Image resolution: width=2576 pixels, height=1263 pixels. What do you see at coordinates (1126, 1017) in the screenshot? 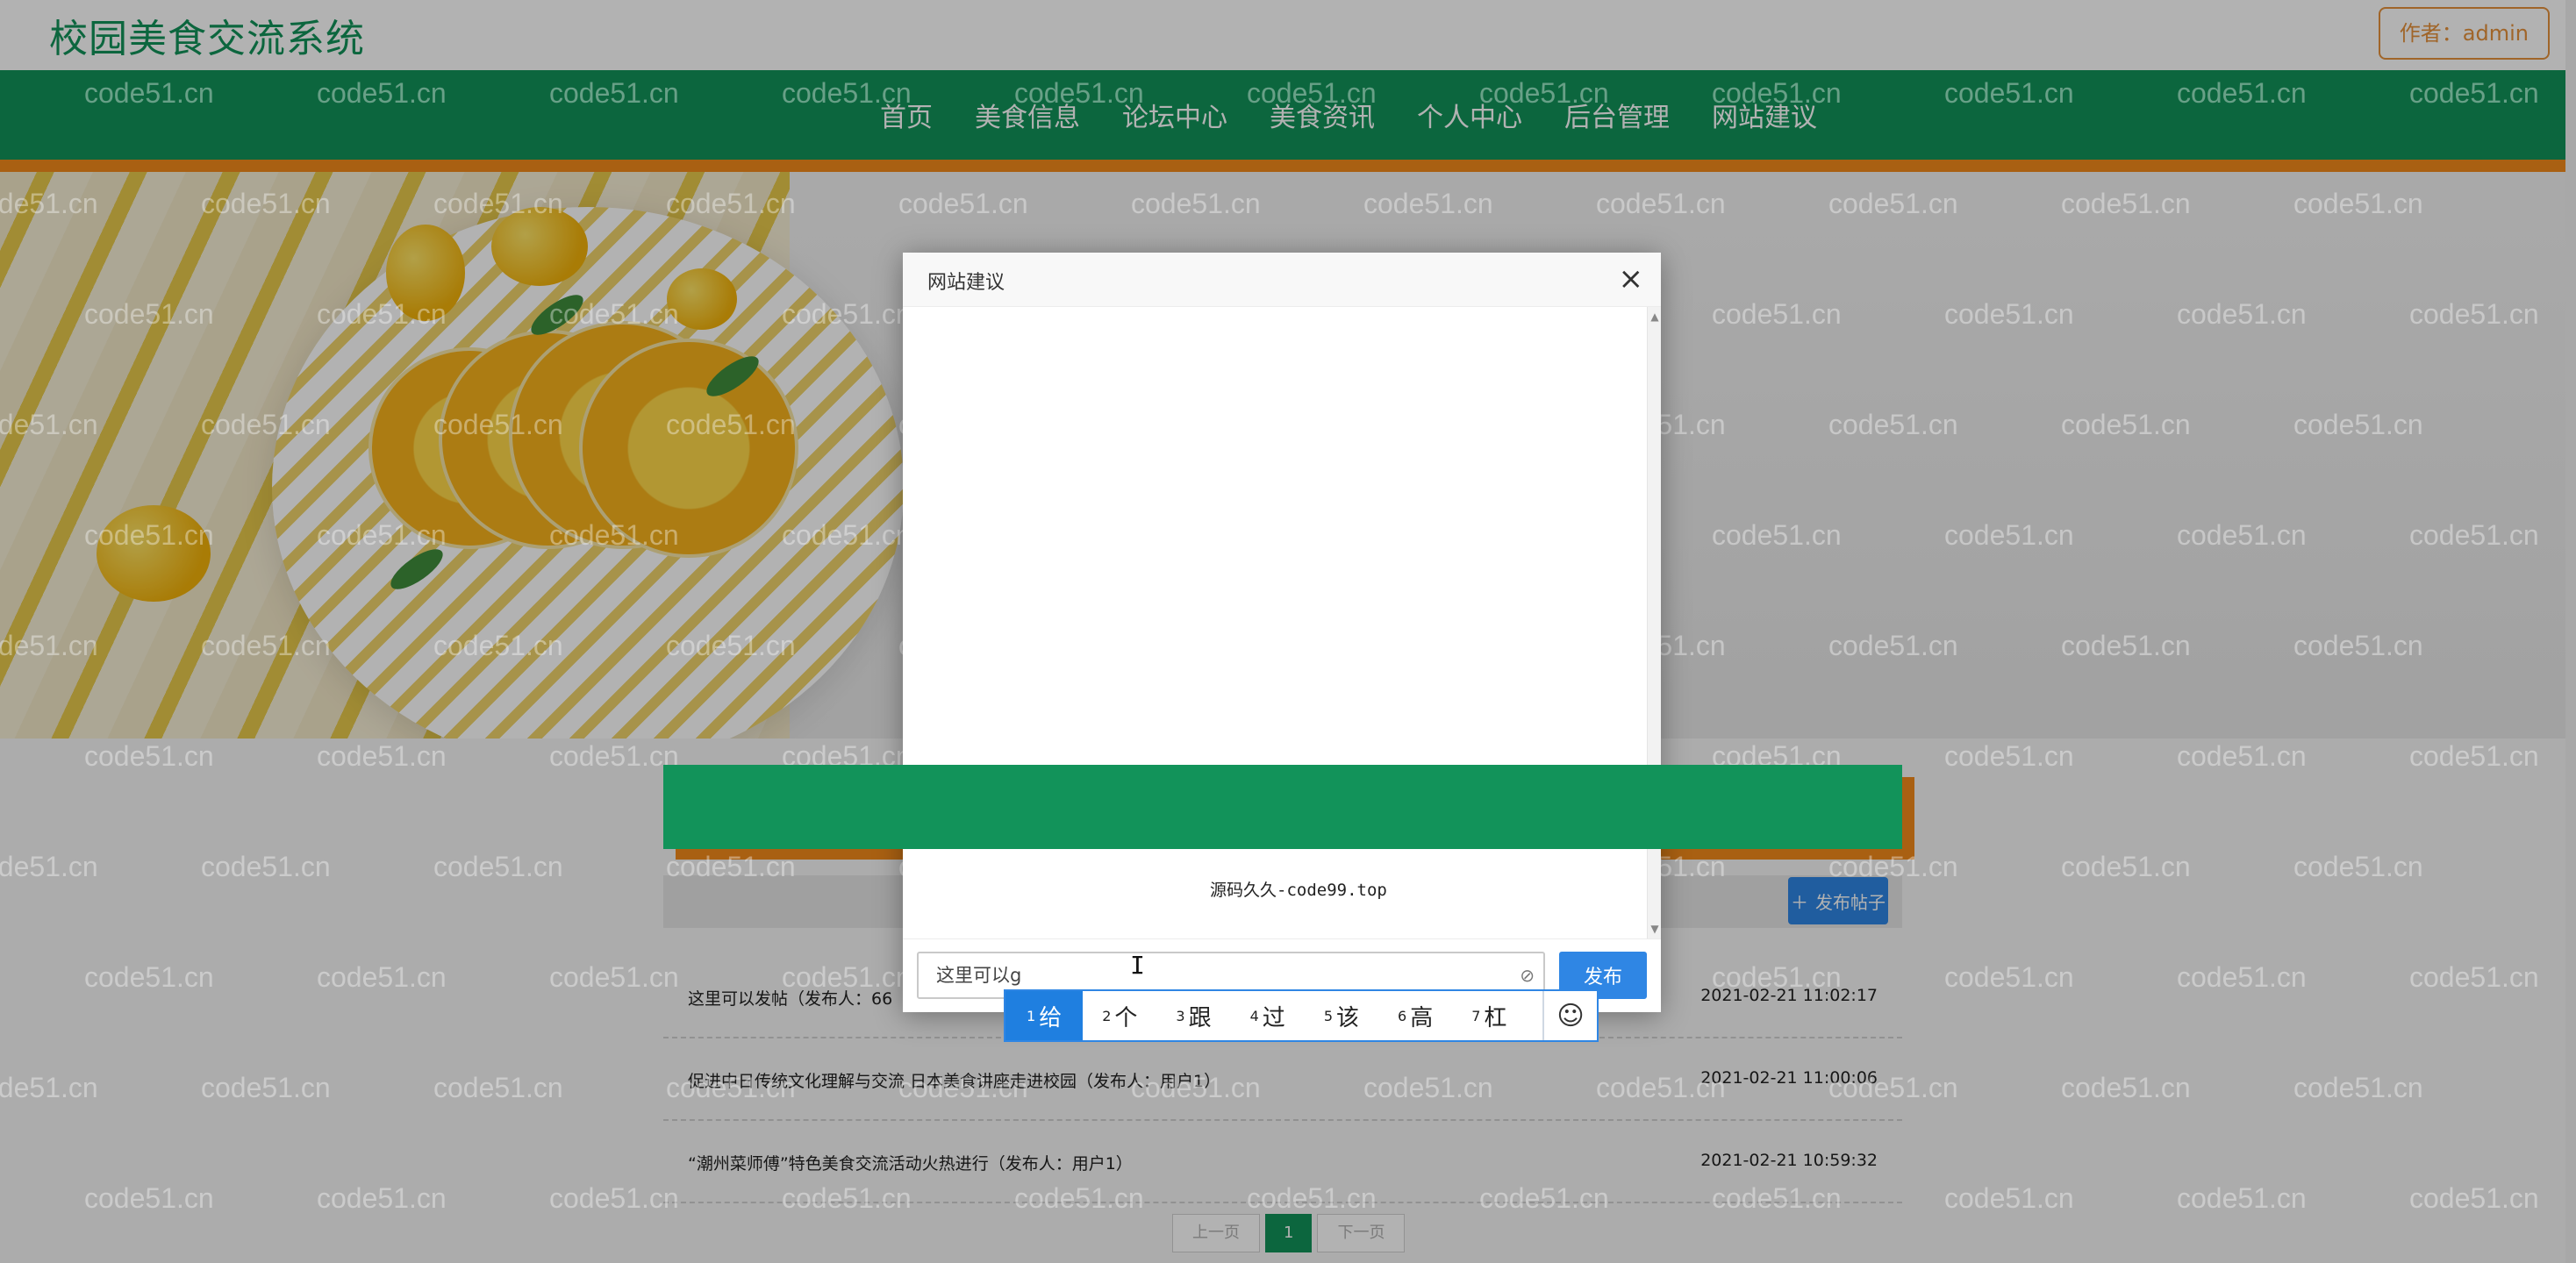
I see `ime-candidate-char: 个` at bounding box center [1126, 1017].